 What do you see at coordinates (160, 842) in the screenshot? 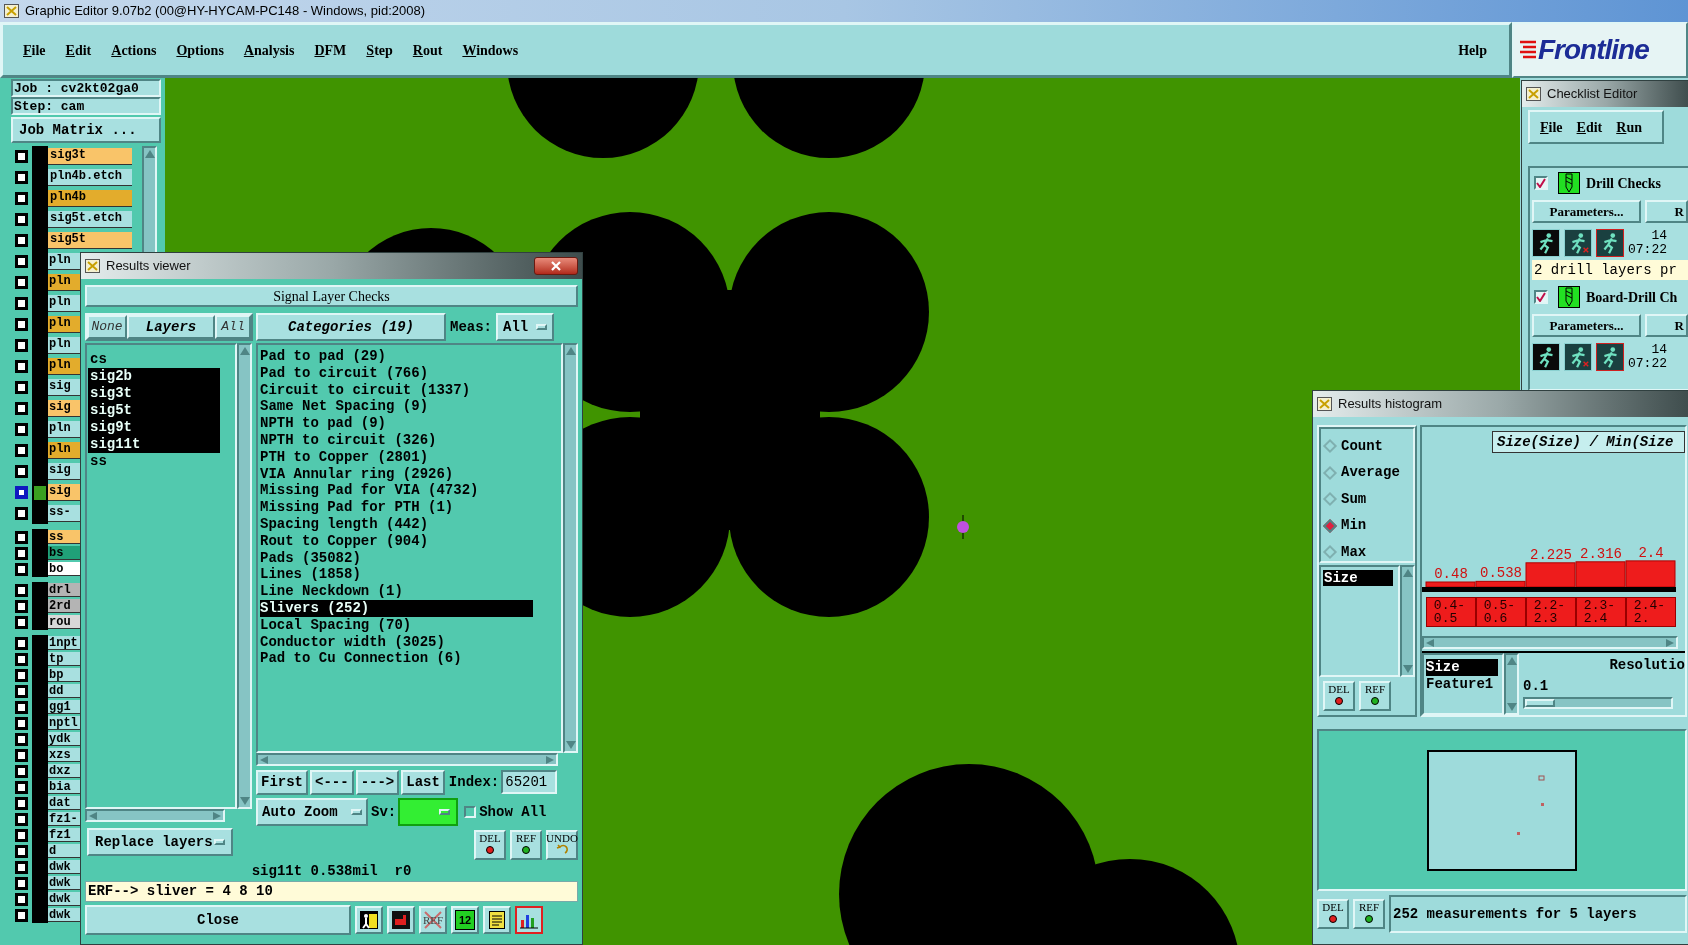
I see `replace-layers-dropdown: Replace layers` at bounding box center [160, 842].